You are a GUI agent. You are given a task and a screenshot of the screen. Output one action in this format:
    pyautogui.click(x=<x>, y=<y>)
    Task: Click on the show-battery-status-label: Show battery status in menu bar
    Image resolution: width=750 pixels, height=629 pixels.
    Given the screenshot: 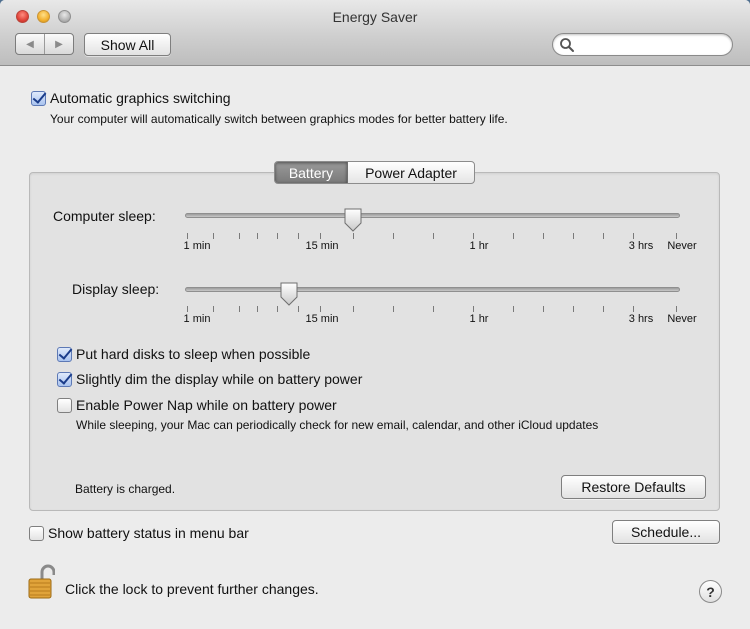 What is the action you would take?
    pyautogui.click(x=148, y=533)
    